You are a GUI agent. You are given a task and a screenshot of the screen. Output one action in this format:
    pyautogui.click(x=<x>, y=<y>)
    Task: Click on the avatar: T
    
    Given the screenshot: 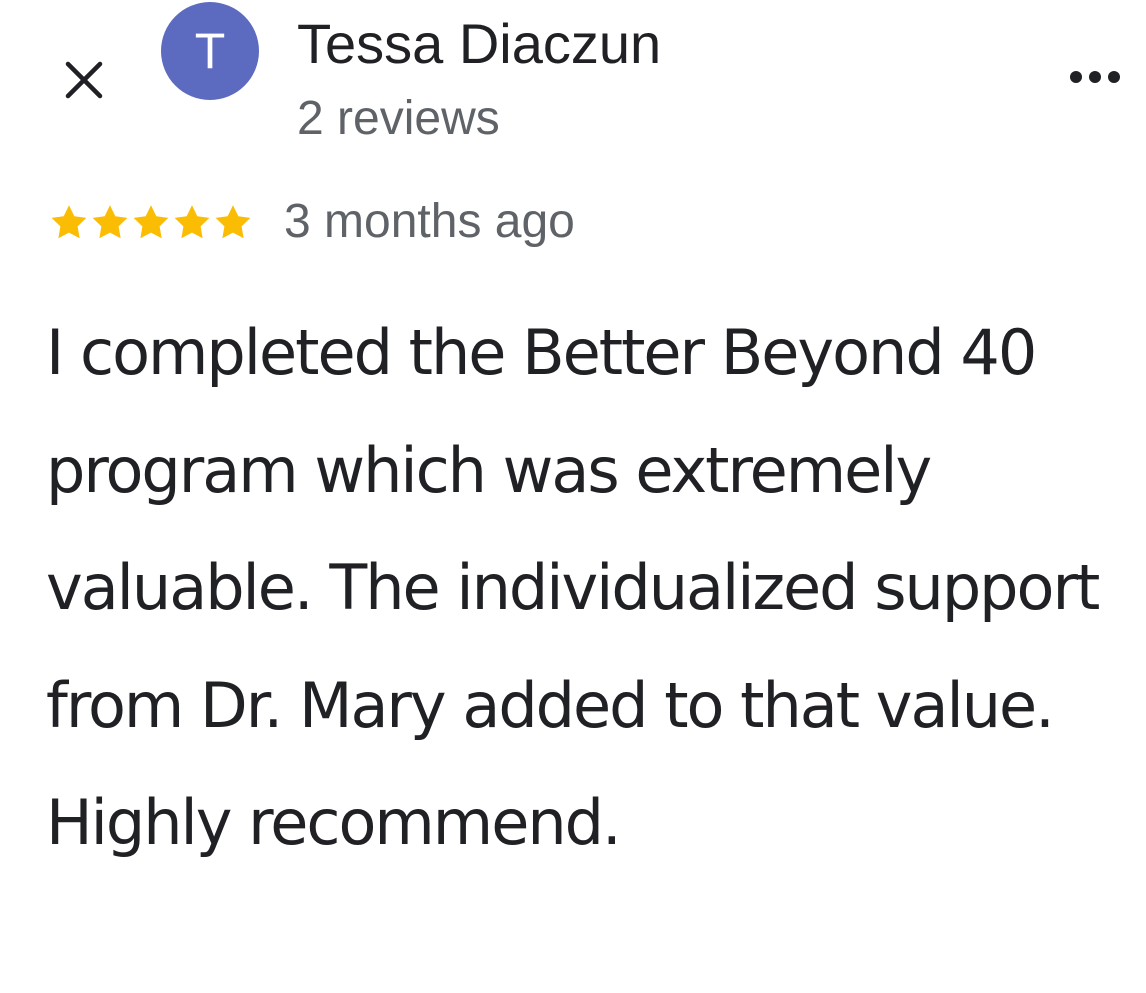 What is the action you would take?
    pyautogui.click(x=210, y=51)
    